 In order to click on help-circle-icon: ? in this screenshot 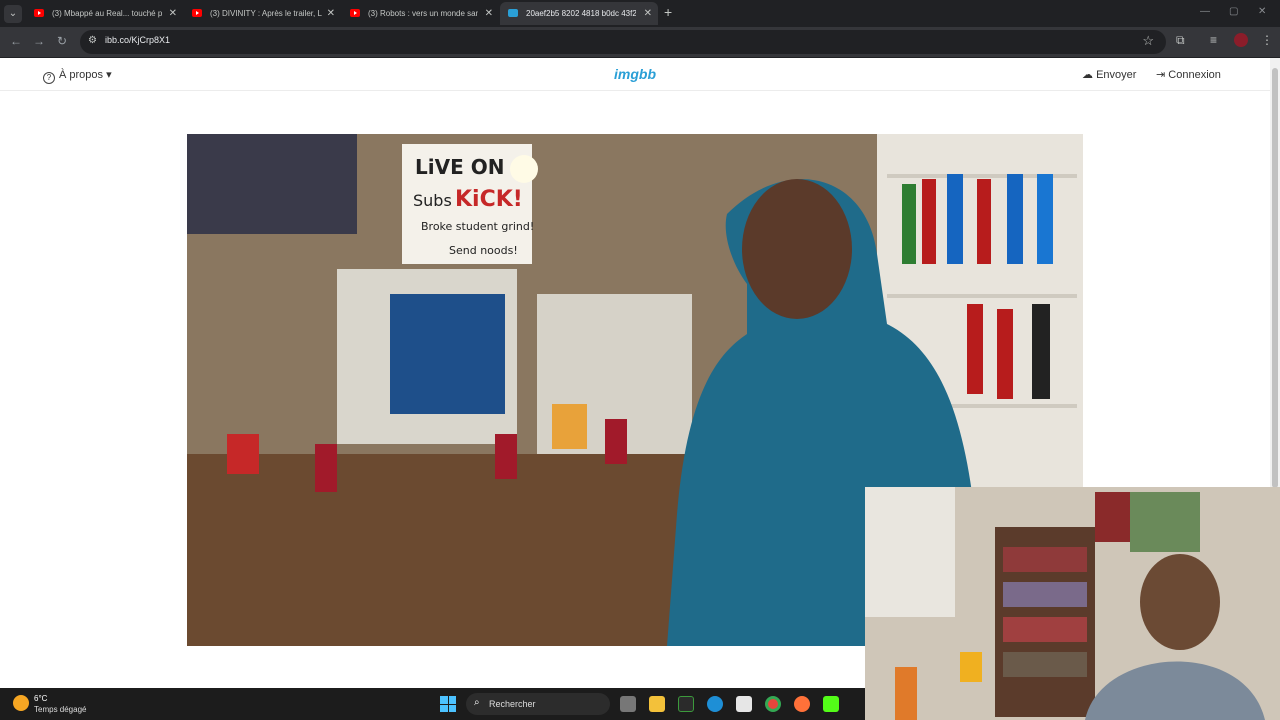, I will do `click(49, 78)`.